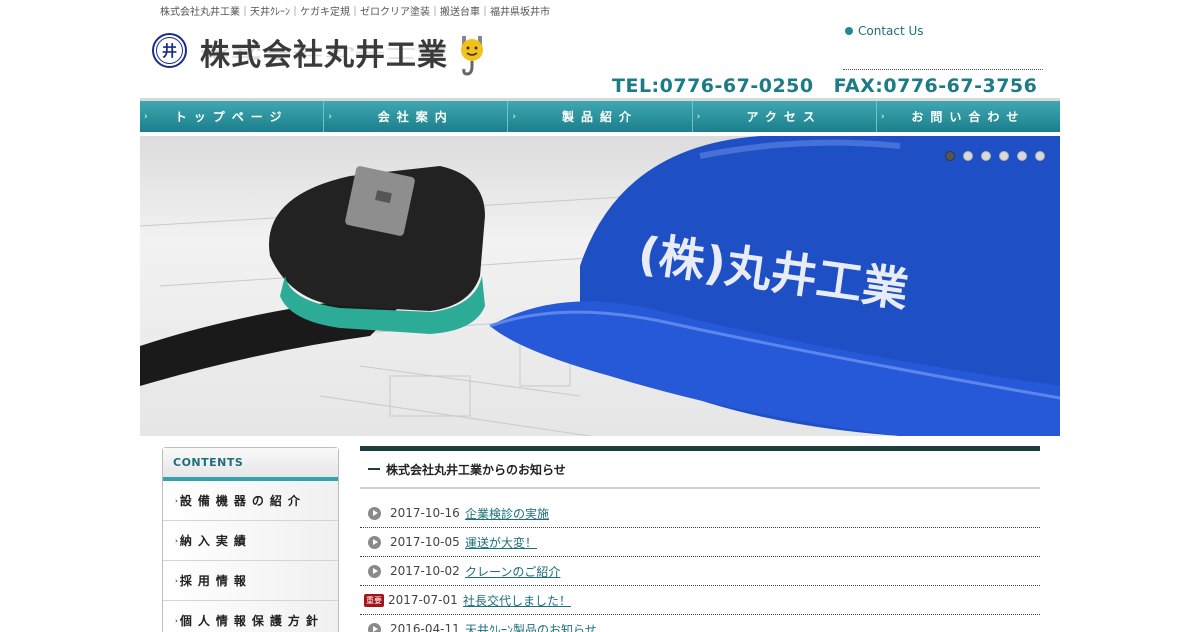 The image size is (1200, 632). What do you see at coordinates (501, 542) in the screenshot?
I see `news-link: 運送が大変！` at bounding box center [501, 542].